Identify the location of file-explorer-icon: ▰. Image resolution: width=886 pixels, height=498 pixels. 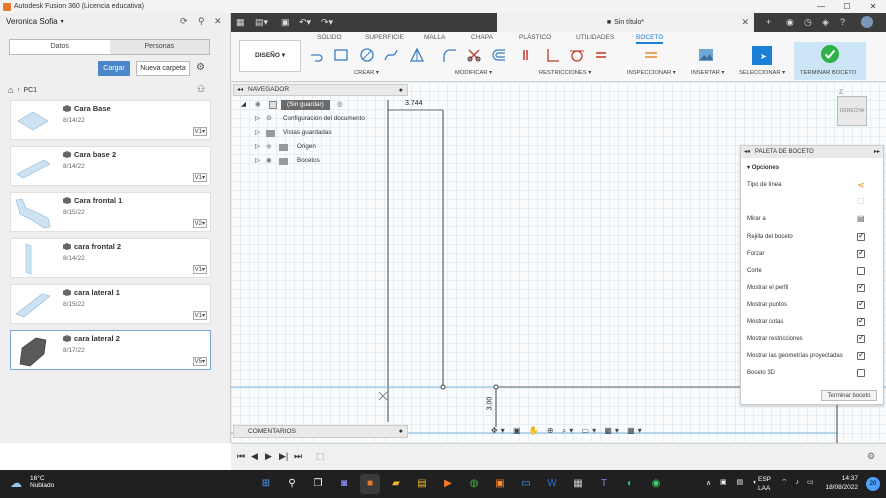
(396, 484).